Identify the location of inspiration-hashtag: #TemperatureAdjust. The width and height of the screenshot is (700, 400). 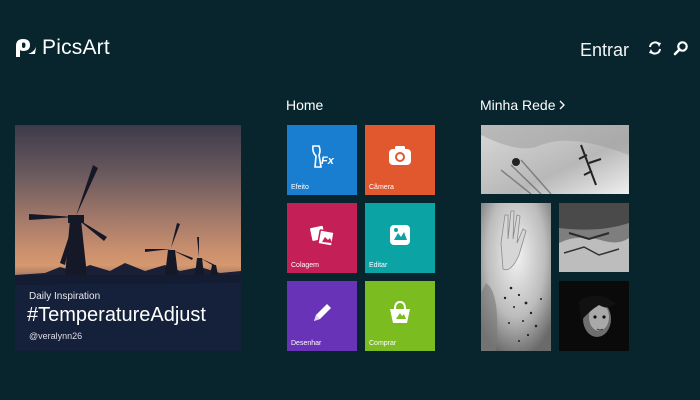
(116, 315).